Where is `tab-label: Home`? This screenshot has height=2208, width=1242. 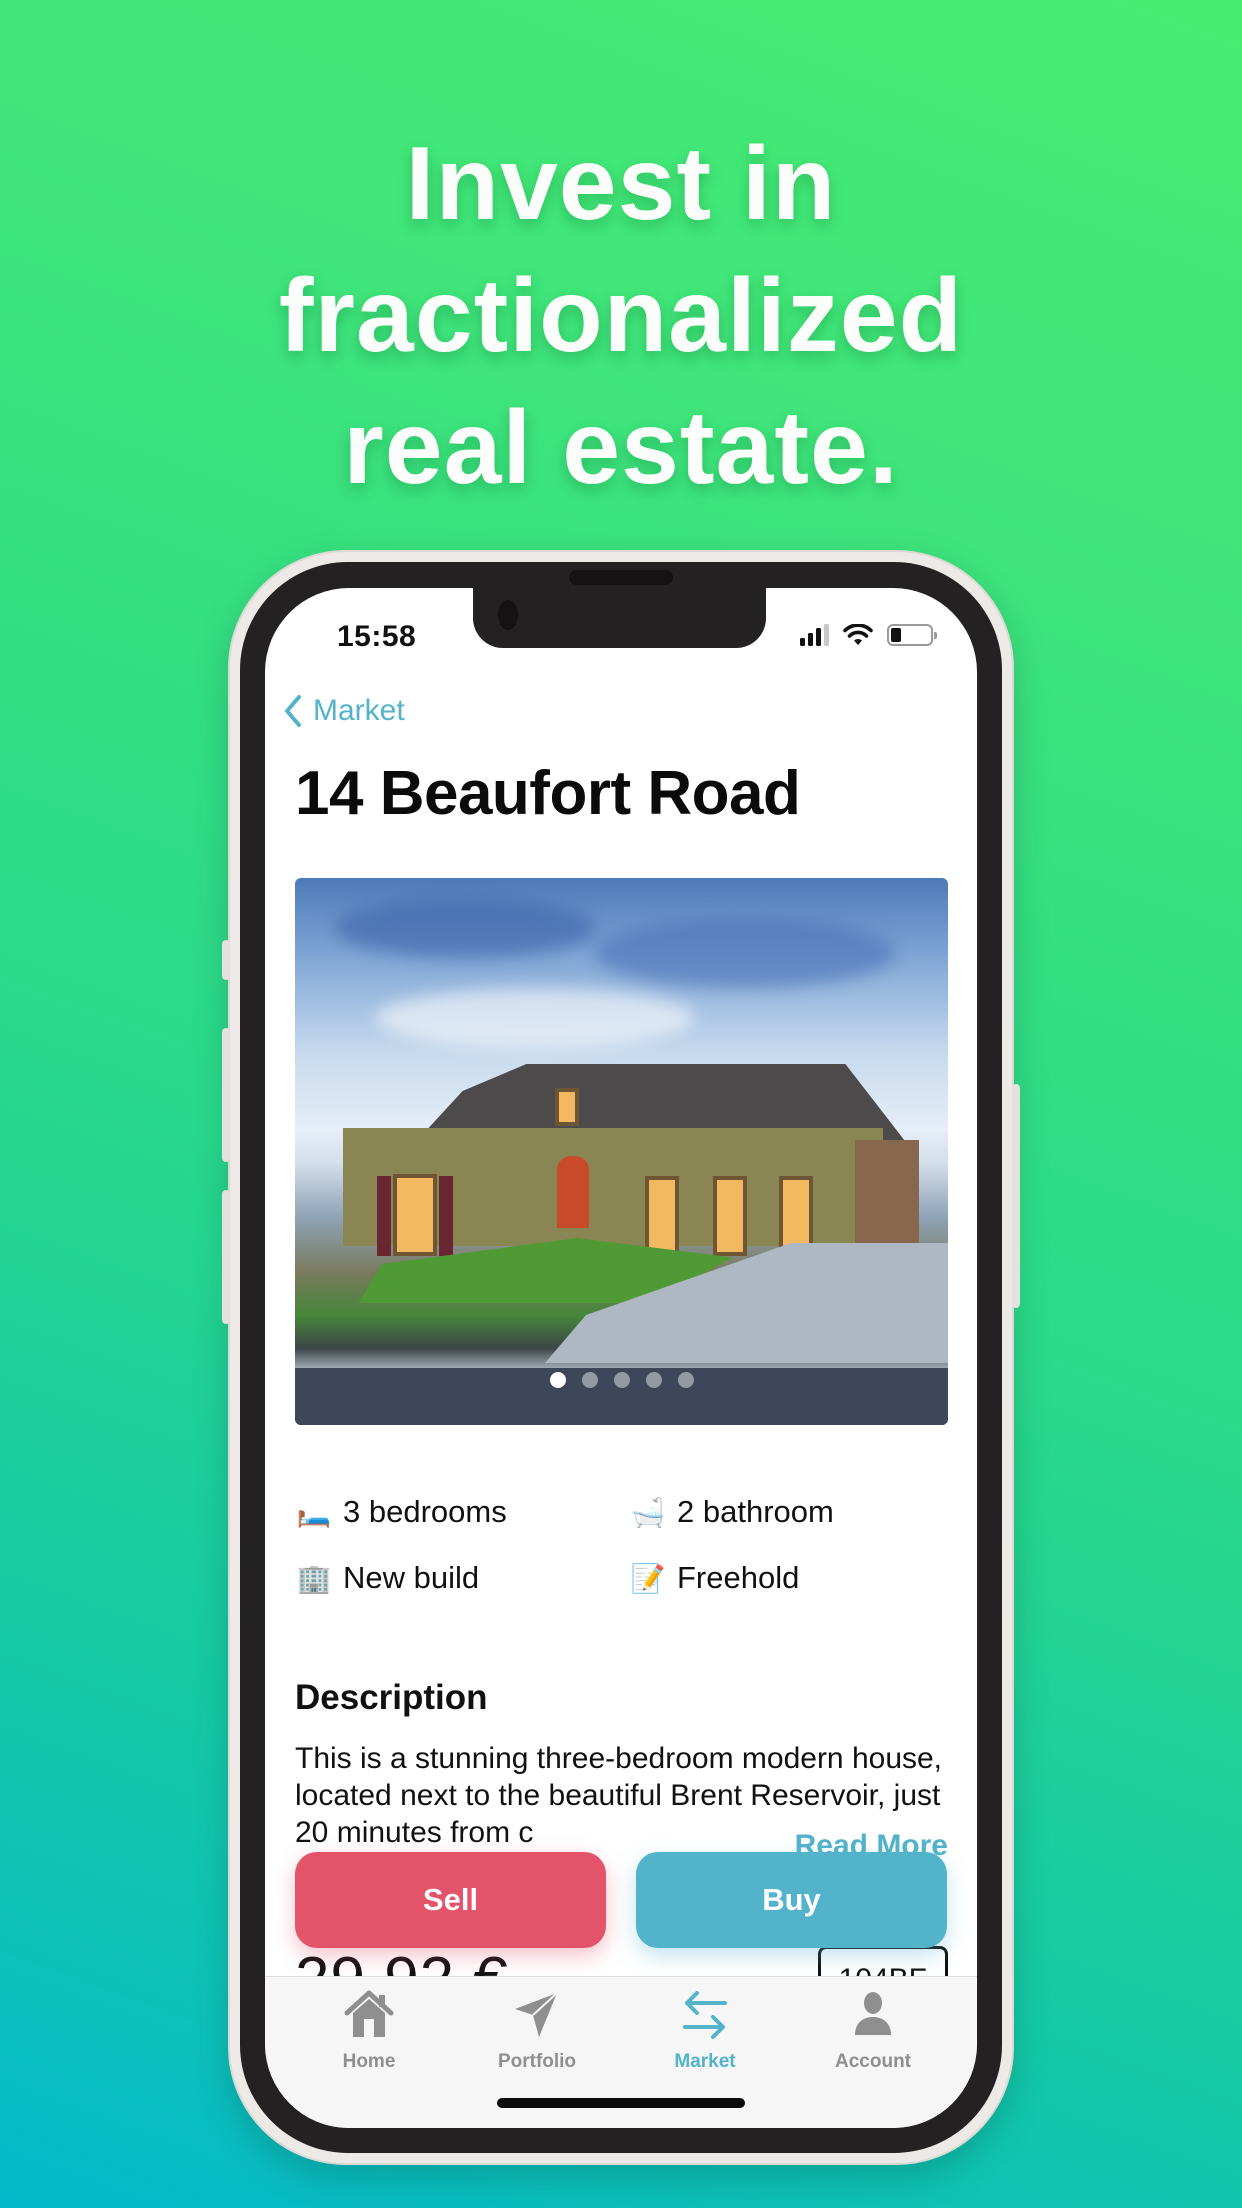
tab-label: Home is located at coordinates (369, 2061).